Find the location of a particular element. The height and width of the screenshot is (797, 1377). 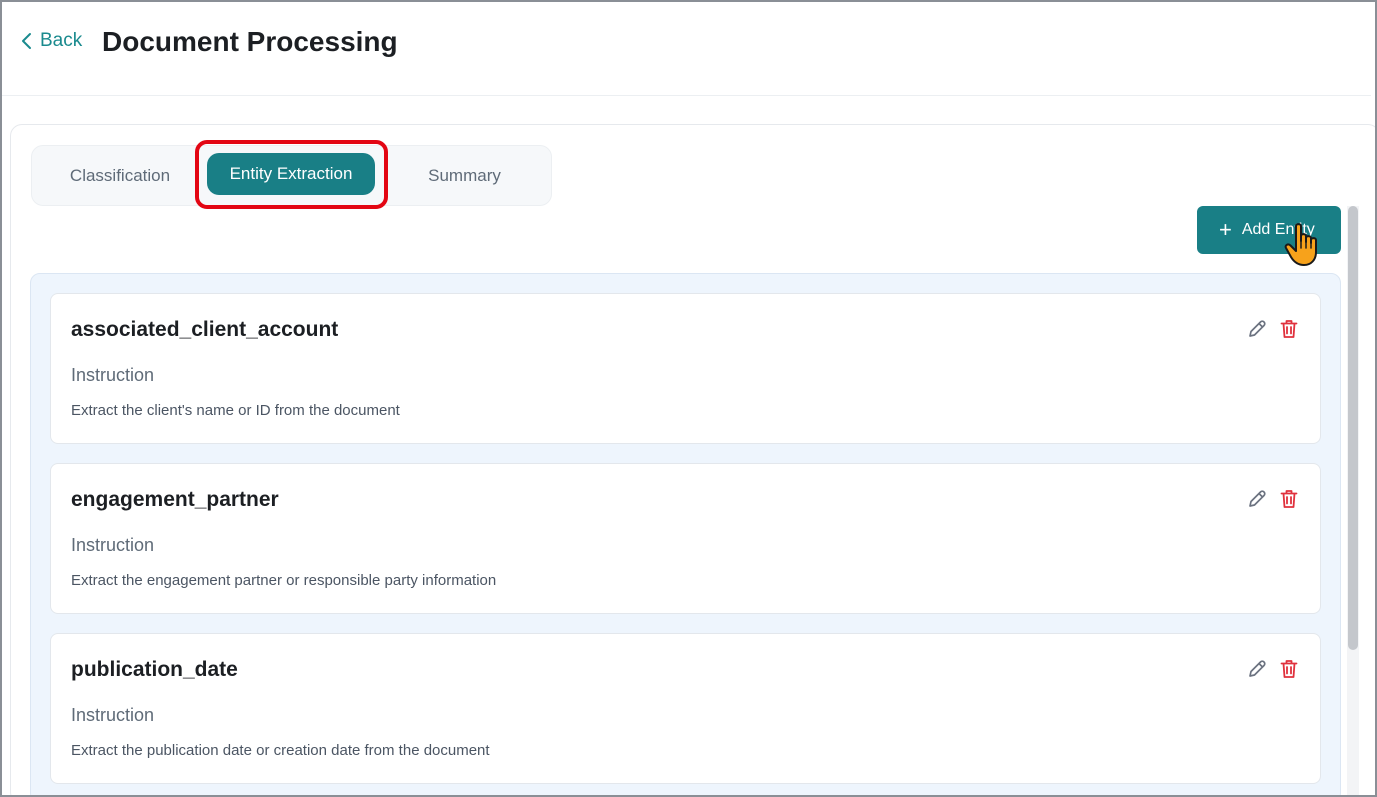

page-title: Document Processing is located at coordinates (250, 41).